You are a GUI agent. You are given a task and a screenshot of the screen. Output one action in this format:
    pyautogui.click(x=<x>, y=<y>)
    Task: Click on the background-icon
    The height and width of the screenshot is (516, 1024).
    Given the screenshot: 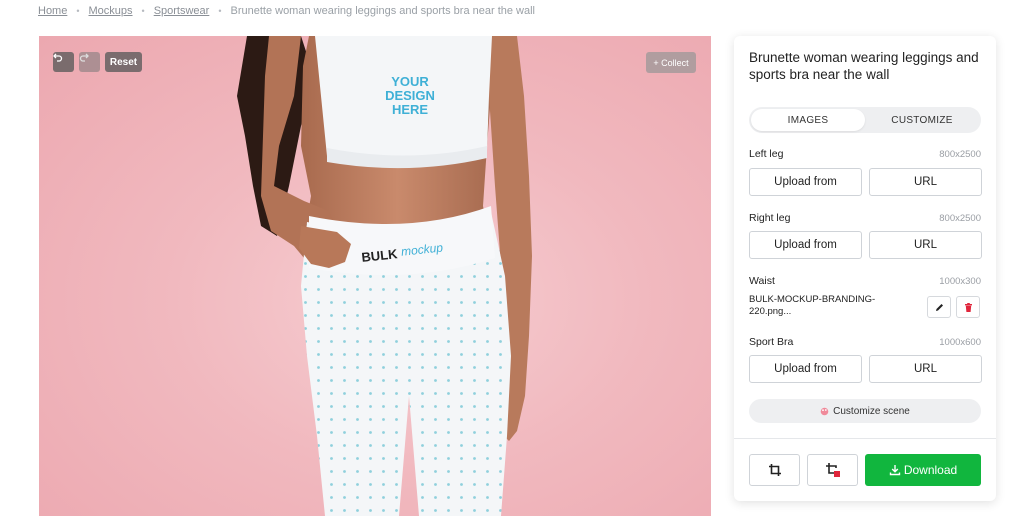 What is the action you would take?
    pyautogui.click(x=832, y=470)
    